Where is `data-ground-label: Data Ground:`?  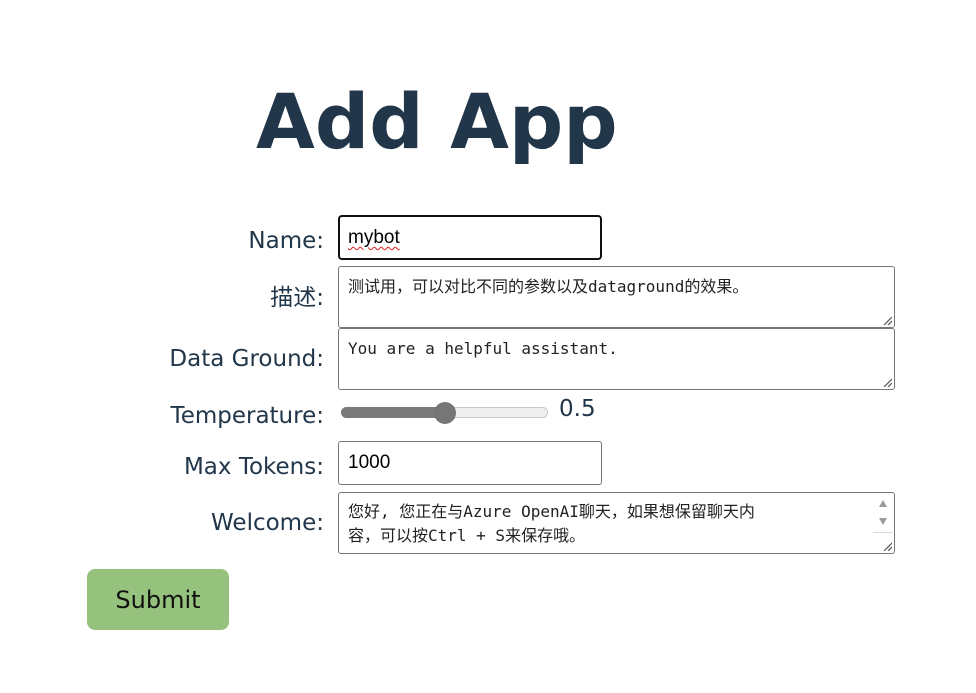 data-ground-label: Data Ground: is located at coordinates (246, 359).